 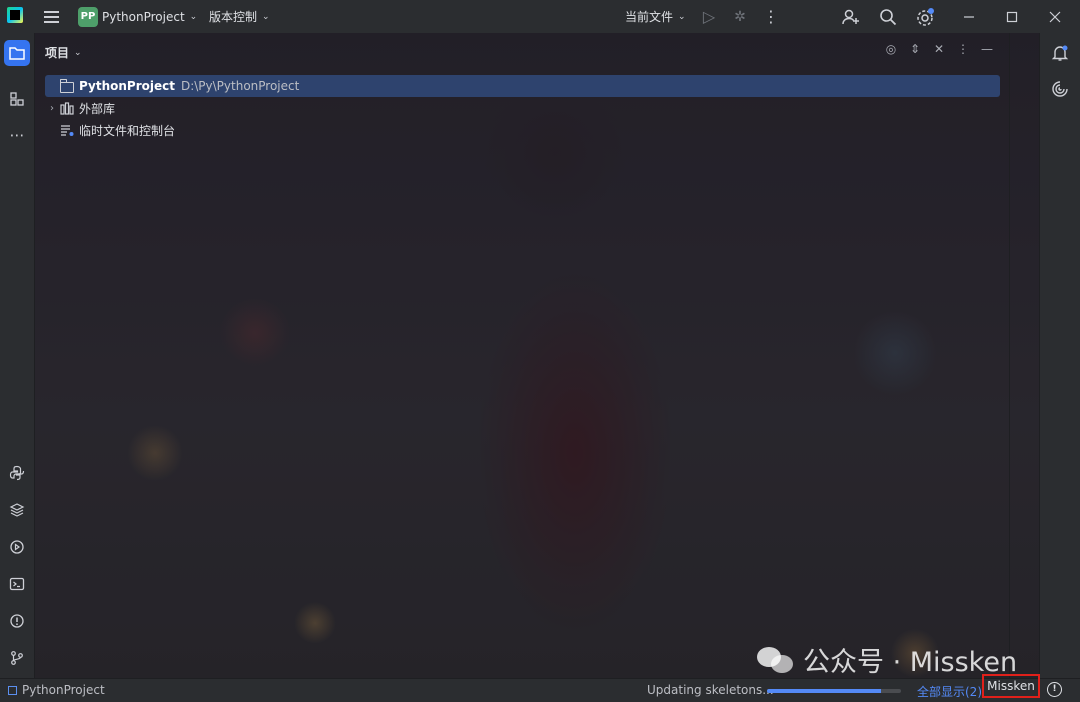 I want to click on minimize-icon, so click(x=969, y=16).